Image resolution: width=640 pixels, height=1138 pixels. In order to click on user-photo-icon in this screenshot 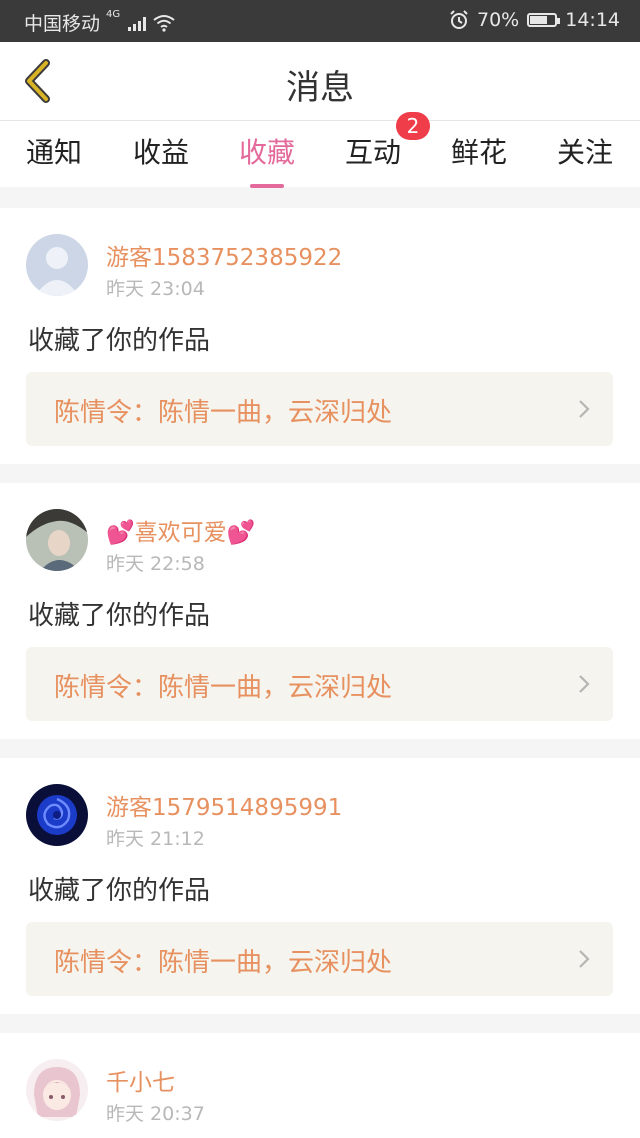, I will do `click(57, 540)`.